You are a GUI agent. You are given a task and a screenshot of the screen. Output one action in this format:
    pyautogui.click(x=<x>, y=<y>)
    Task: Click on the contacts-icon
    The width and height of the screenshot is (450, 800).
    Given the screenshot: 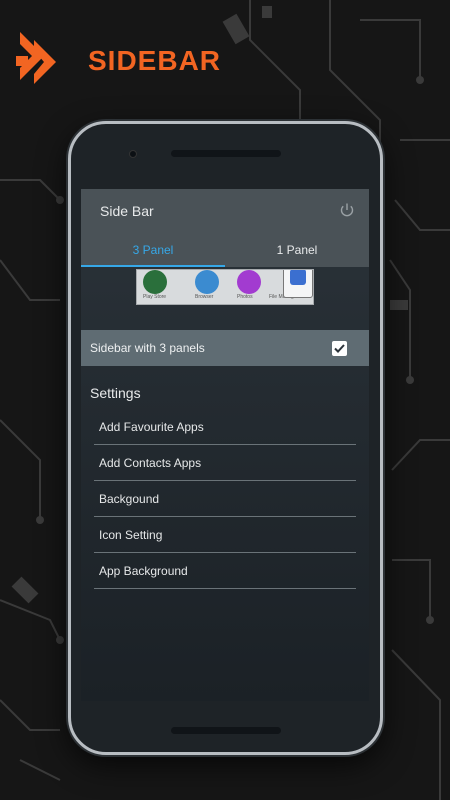 What is the action you would take?
    pyautogui.click(x=298, y=277)
    